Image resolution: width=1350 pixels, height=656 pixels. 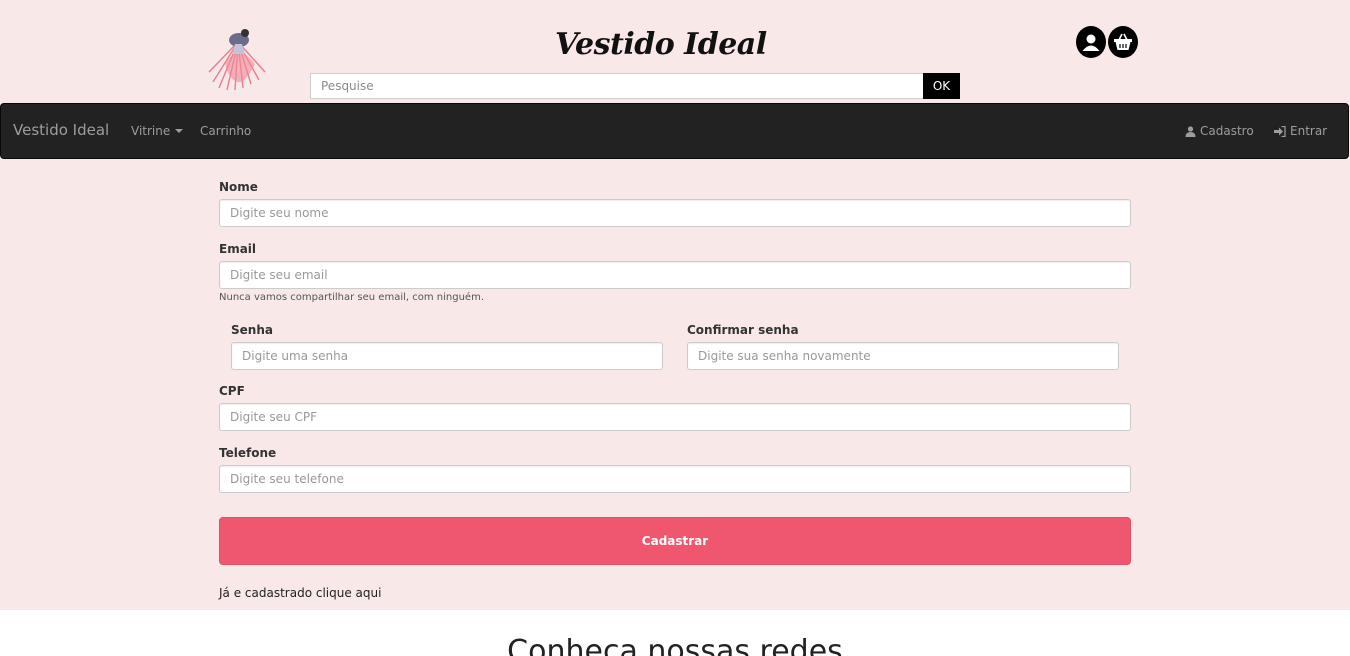 I want to click on account-button, so click(x=1091, y=42).